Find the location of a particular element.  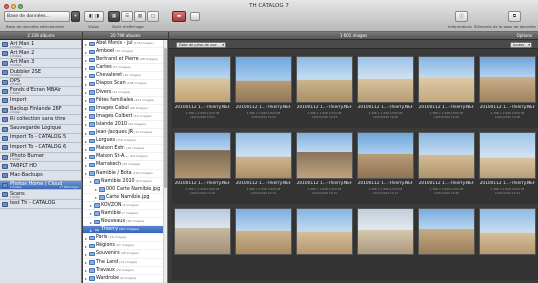

catalog-item: Import To - CATALOG 6 is located at coordinates (40, 148).